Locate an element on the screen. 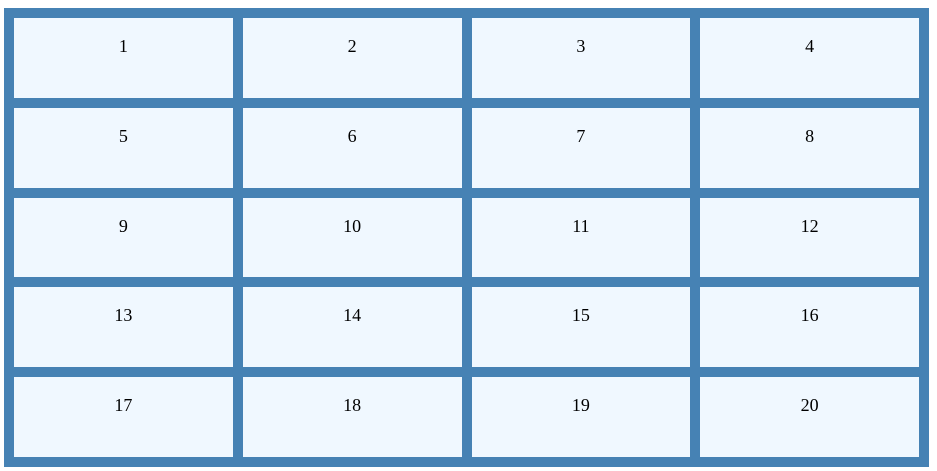 Image resolution: width=937 pixels, height=471 pixels. grid-cell-20: 20 is located at coordinates (809, 417).